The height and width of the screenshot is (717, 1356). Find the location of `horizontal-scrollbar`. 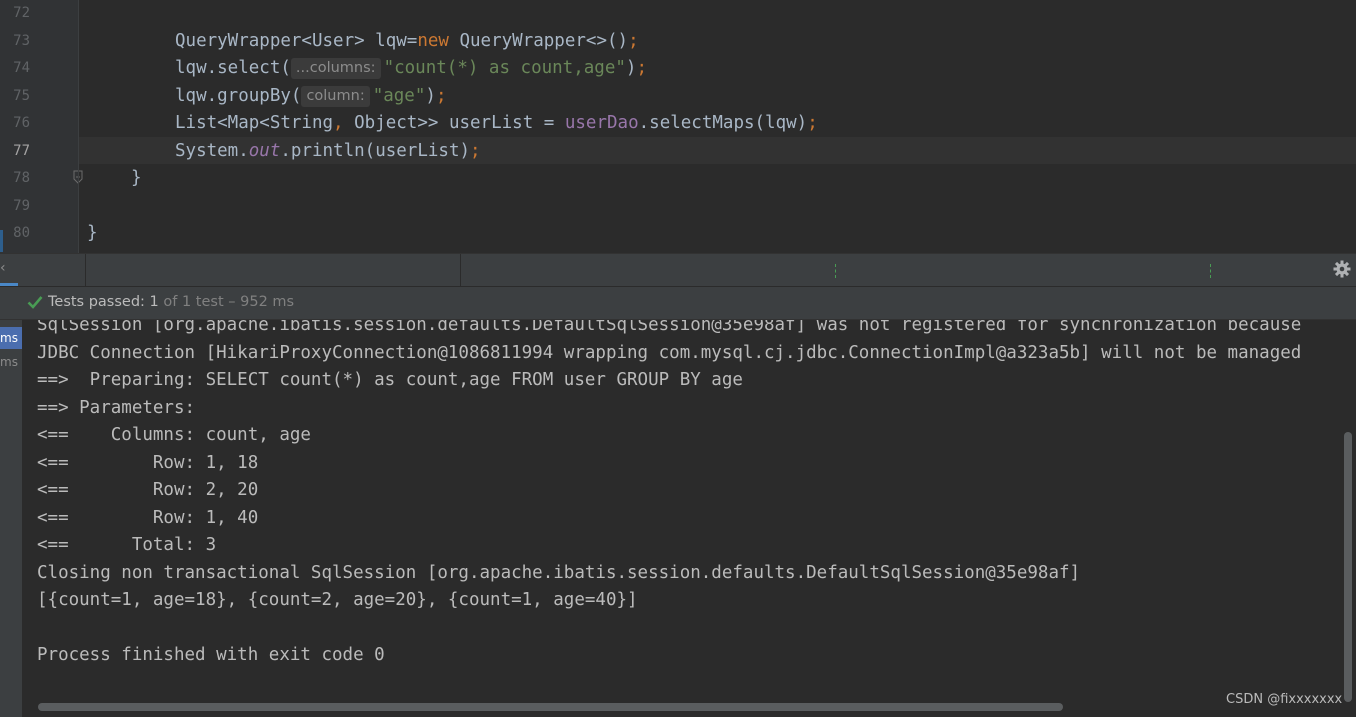

horizontal-scrollbar is located at coordinates (550, 707).